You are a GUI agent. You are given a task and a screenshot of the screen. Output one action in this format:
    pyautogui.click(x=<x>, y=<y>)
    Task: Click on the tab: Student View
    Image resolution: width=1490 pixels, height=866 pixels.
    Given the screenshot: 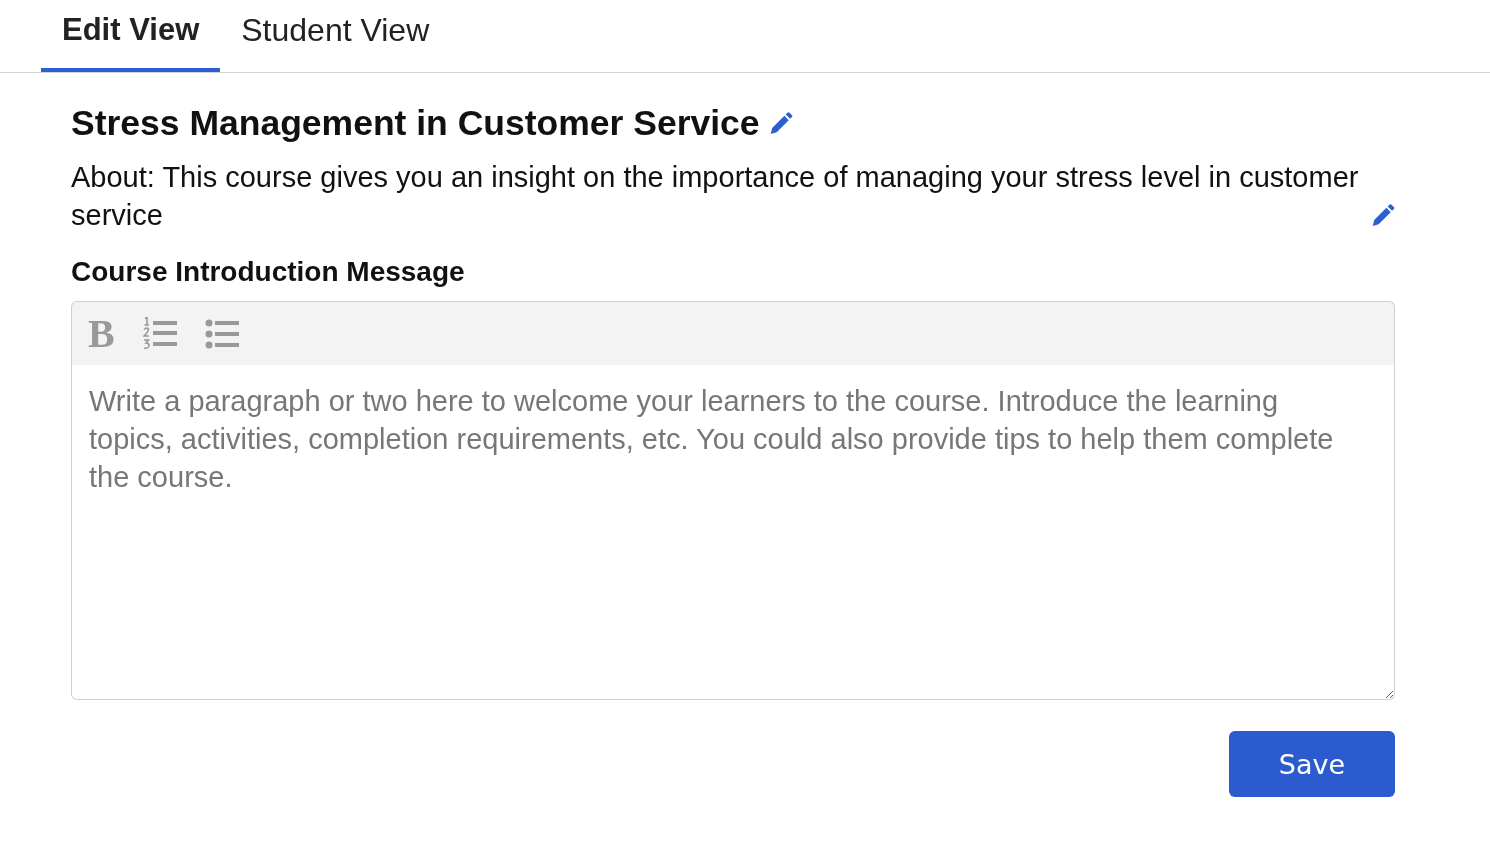 What is the action you would take?
    pyautogui.click(x=335, y=36)
    